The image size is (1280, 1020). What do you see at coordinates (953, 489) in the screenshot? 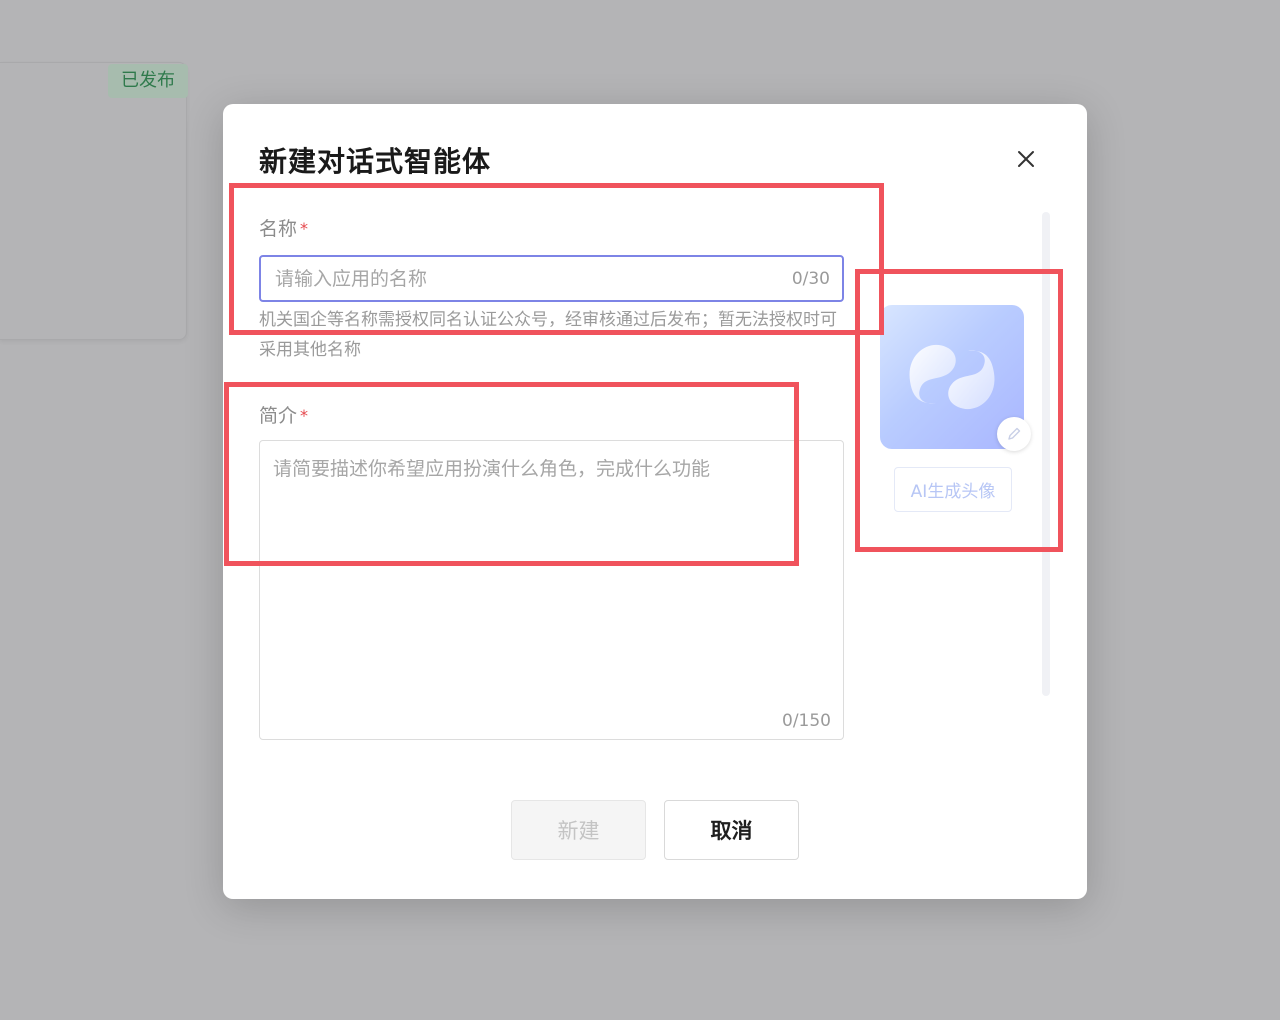
I see `ai-generate-avatar-button: AI生成头像` at bounding box center [953, 489].